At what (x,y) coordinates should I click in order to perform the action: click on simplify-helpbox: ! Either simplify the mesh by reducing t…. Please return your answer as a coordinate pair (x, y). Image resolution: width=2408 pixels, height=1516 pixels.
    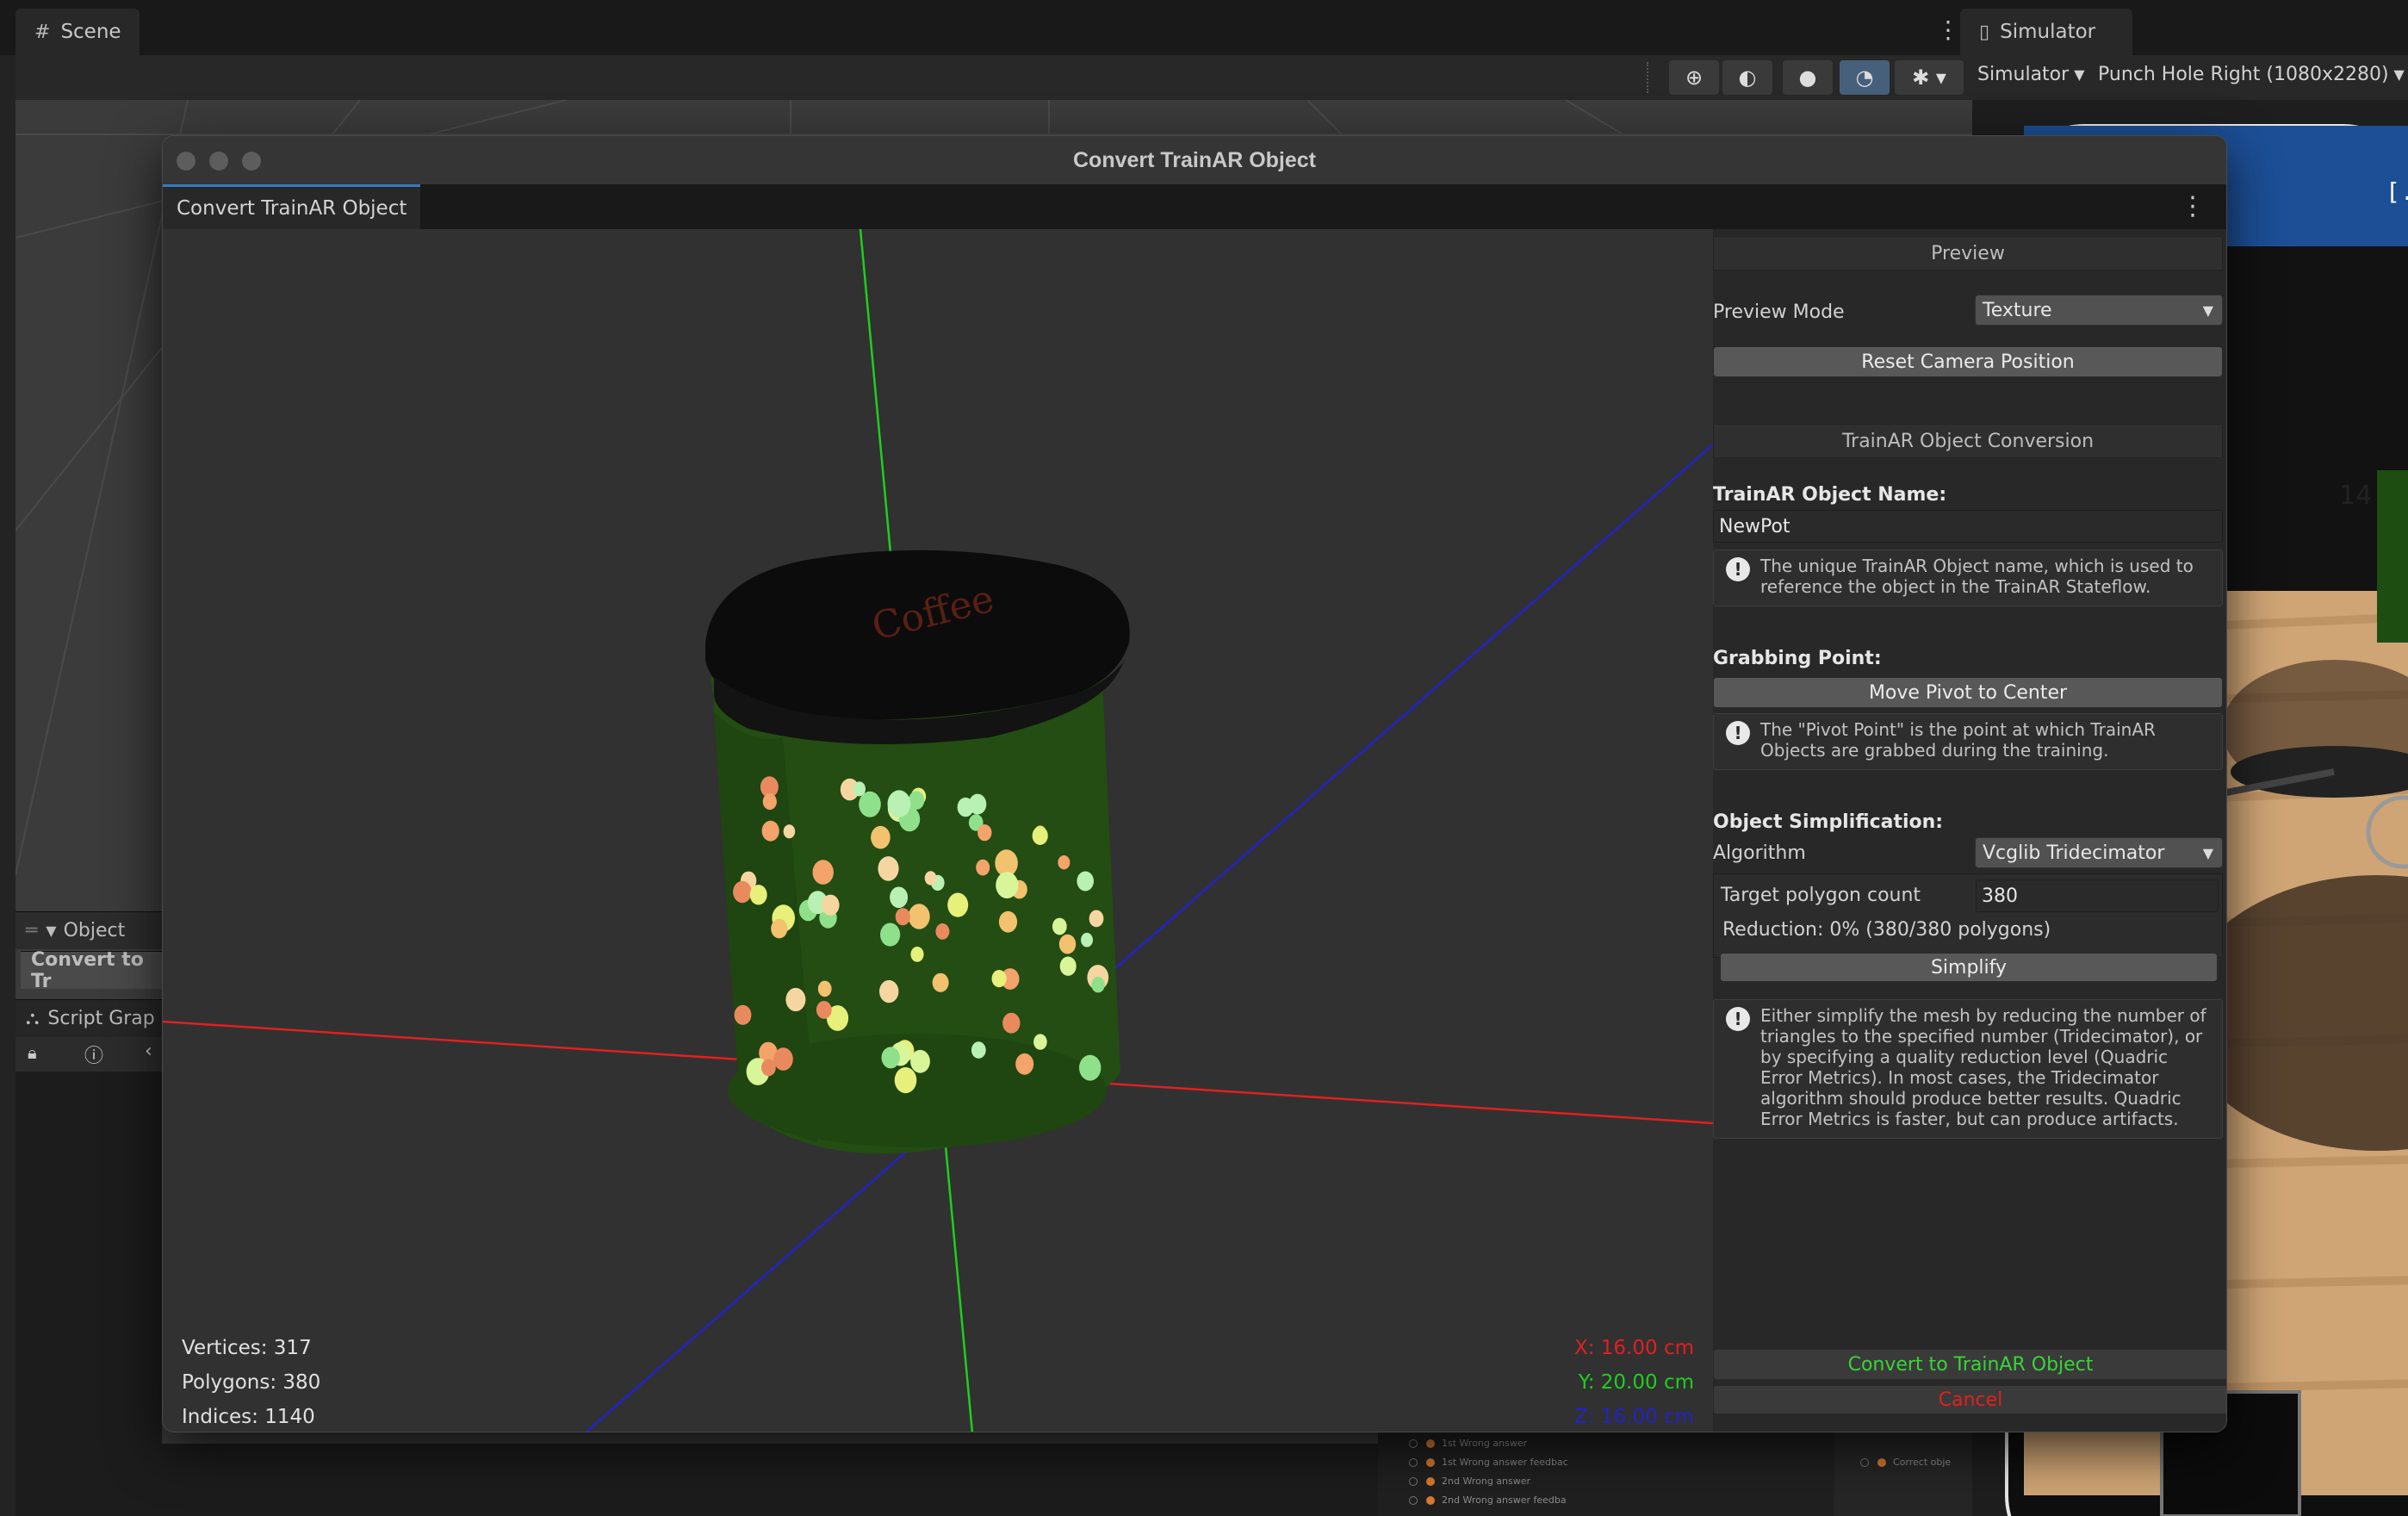
    Looking at the image, I should click on (1968, 1069).